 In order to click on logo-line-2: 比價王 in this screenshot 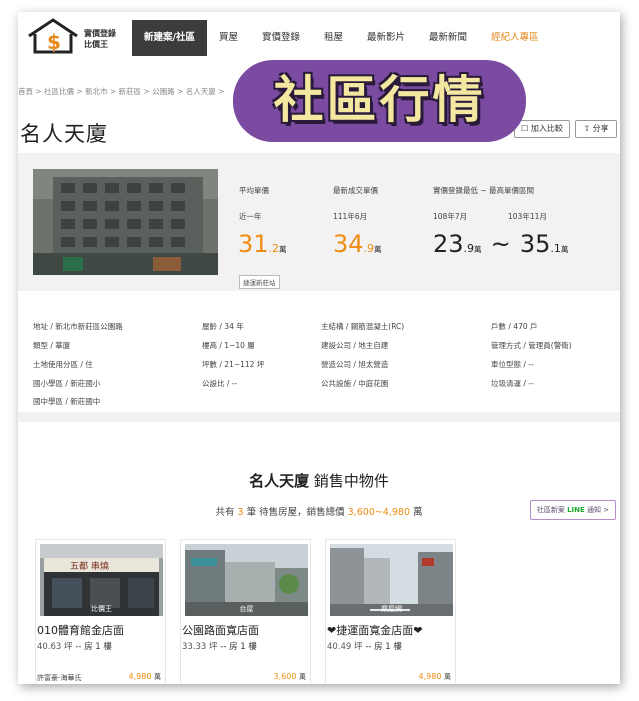, I will do `click(96, 44)`.